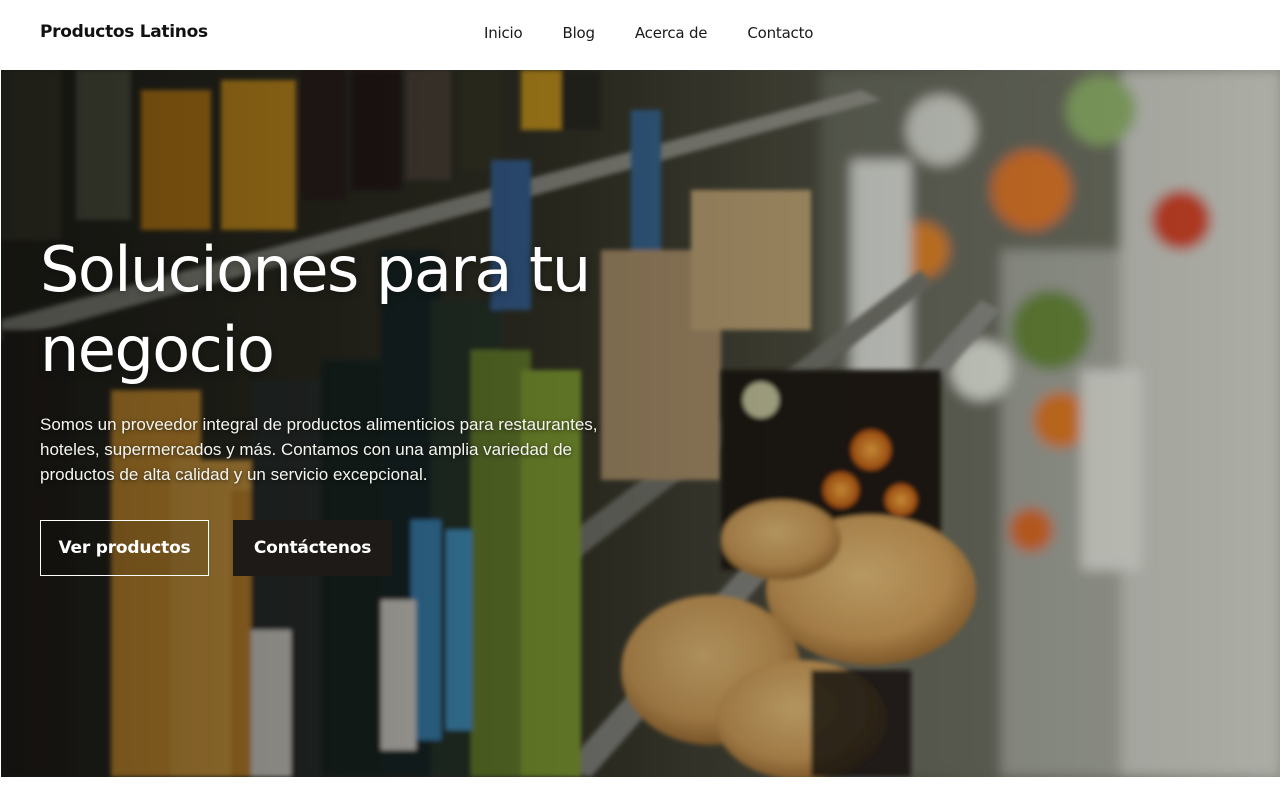 This screenshot has height=800, width=1280. I want to click on main-nav: Inicio Blog Acerca de Contacto, so click(648, 33).